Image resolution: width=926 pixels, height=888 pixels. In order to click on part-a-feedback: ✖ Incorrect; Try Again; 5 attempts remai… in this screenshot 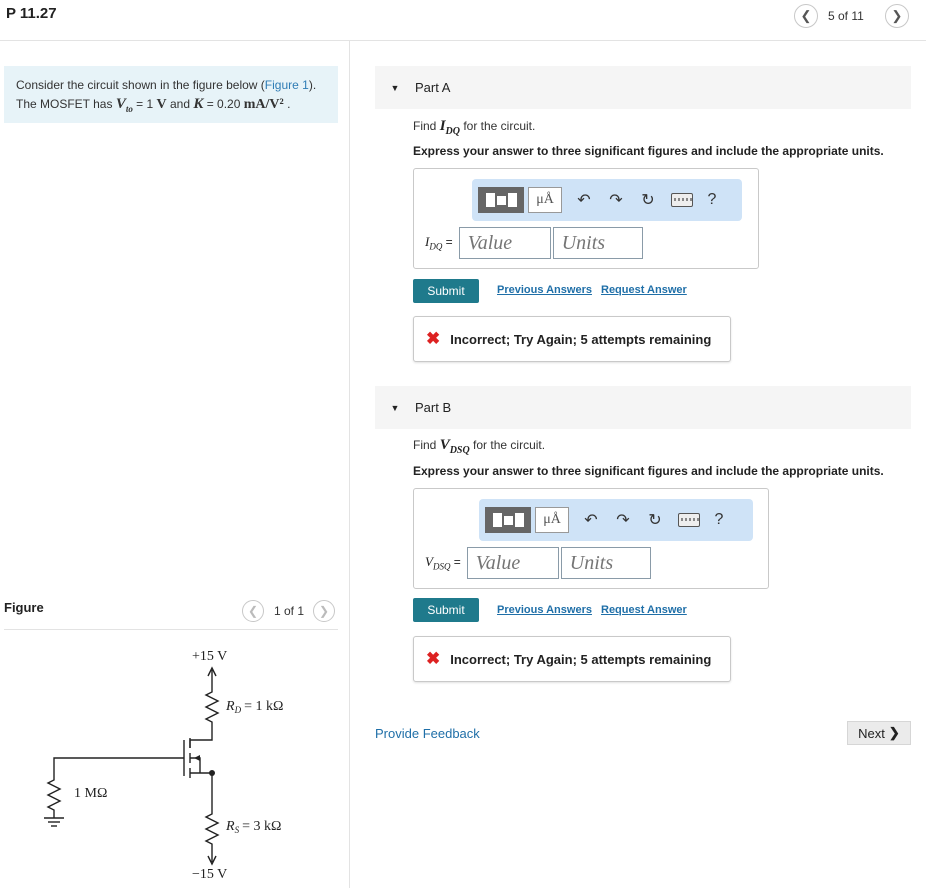, I will do `click(572, 339)`.